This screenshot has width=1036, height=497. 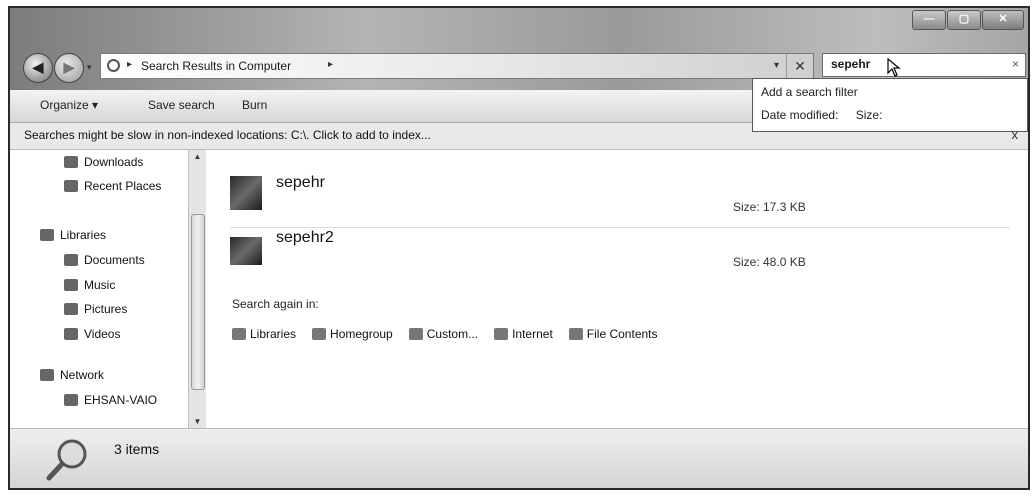 What do you see at coordinates (869, 115) in the screenshot?
I see `filter-size: Size:` at bounding box center [869, 115].